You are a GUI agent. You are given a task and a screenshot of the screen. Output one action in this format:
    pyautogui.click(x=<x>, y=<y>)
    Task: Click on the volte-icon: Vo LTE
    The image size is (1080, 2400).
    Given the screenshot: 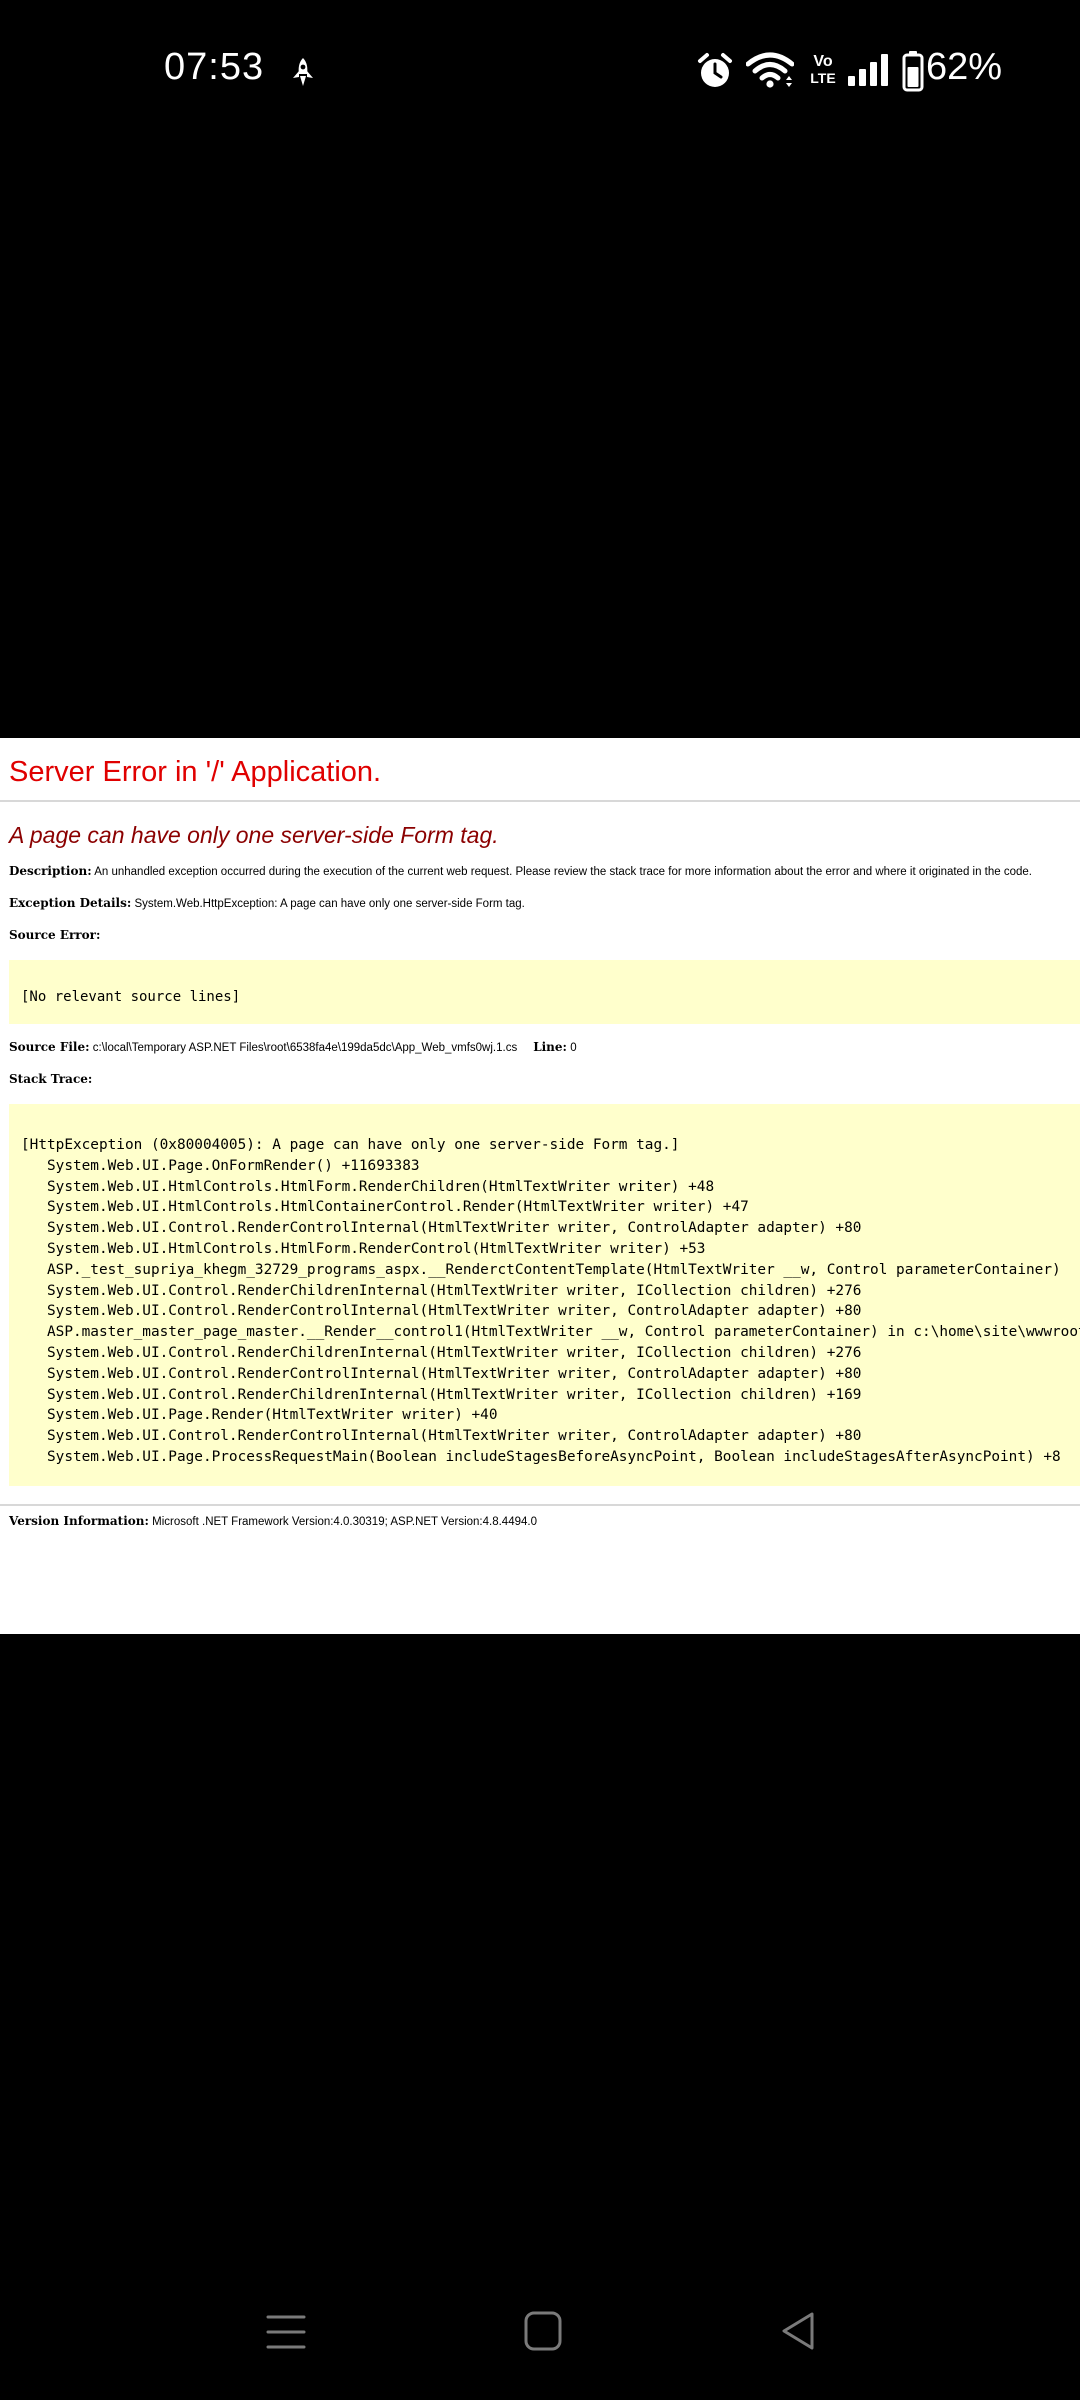 What is the action you would take?
    pyautogui.click(x=823, y=71)
    